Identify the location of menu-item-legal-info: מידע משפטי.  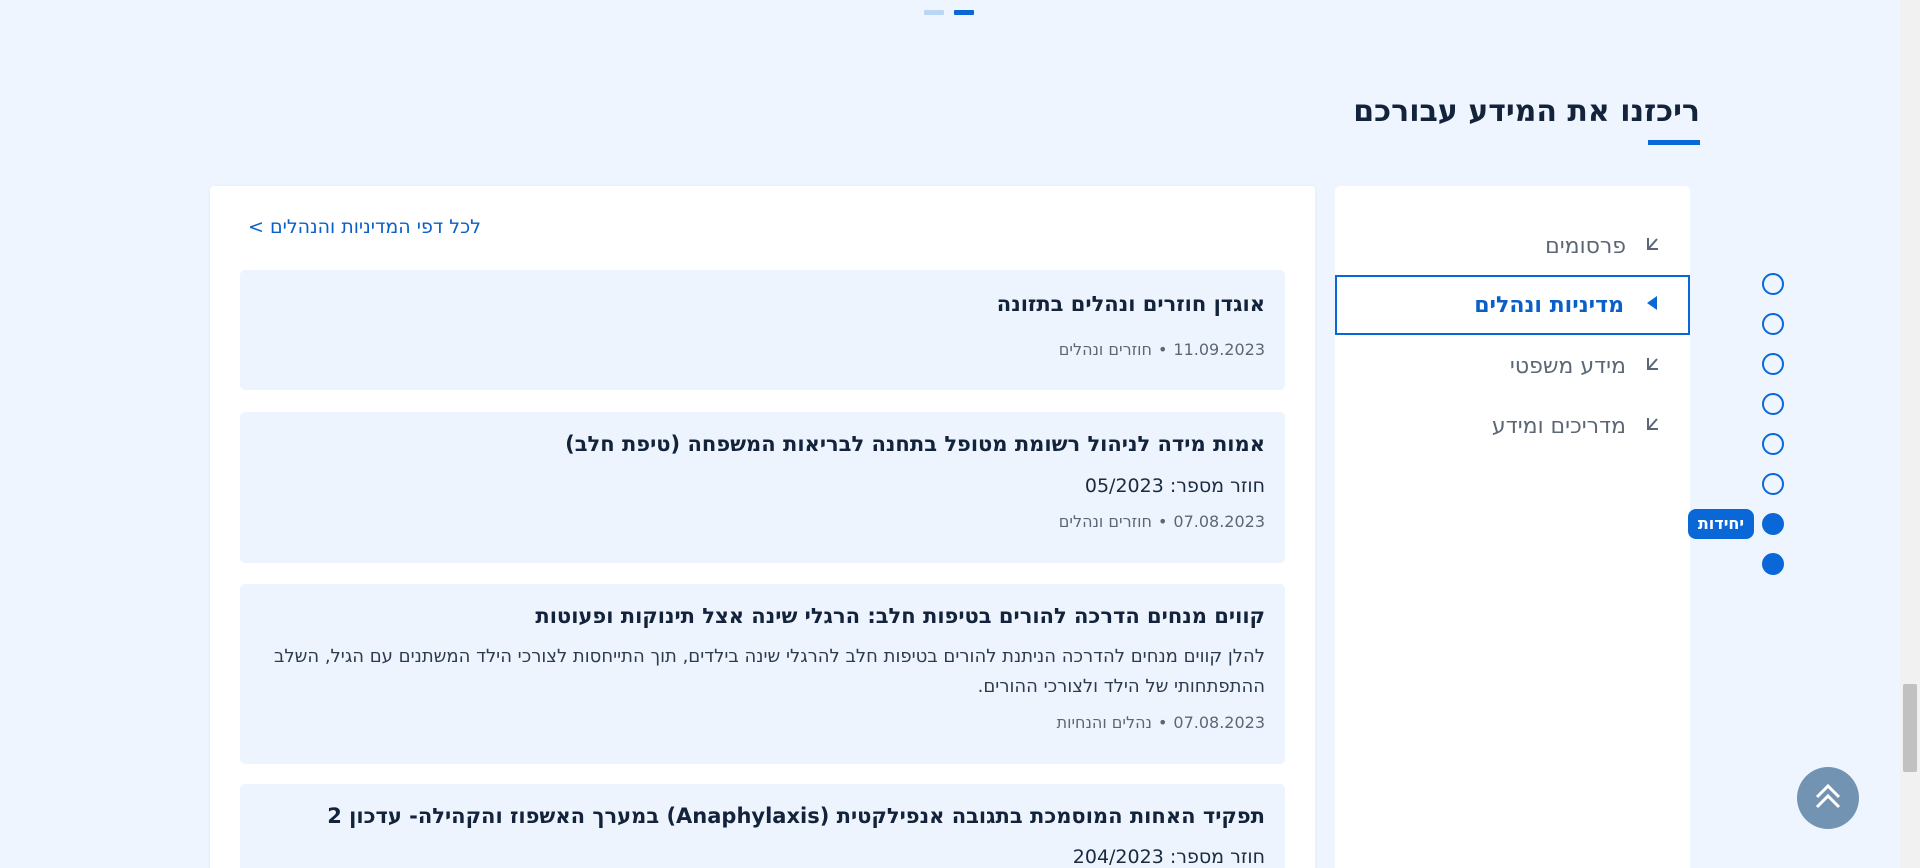
(1512, 366).